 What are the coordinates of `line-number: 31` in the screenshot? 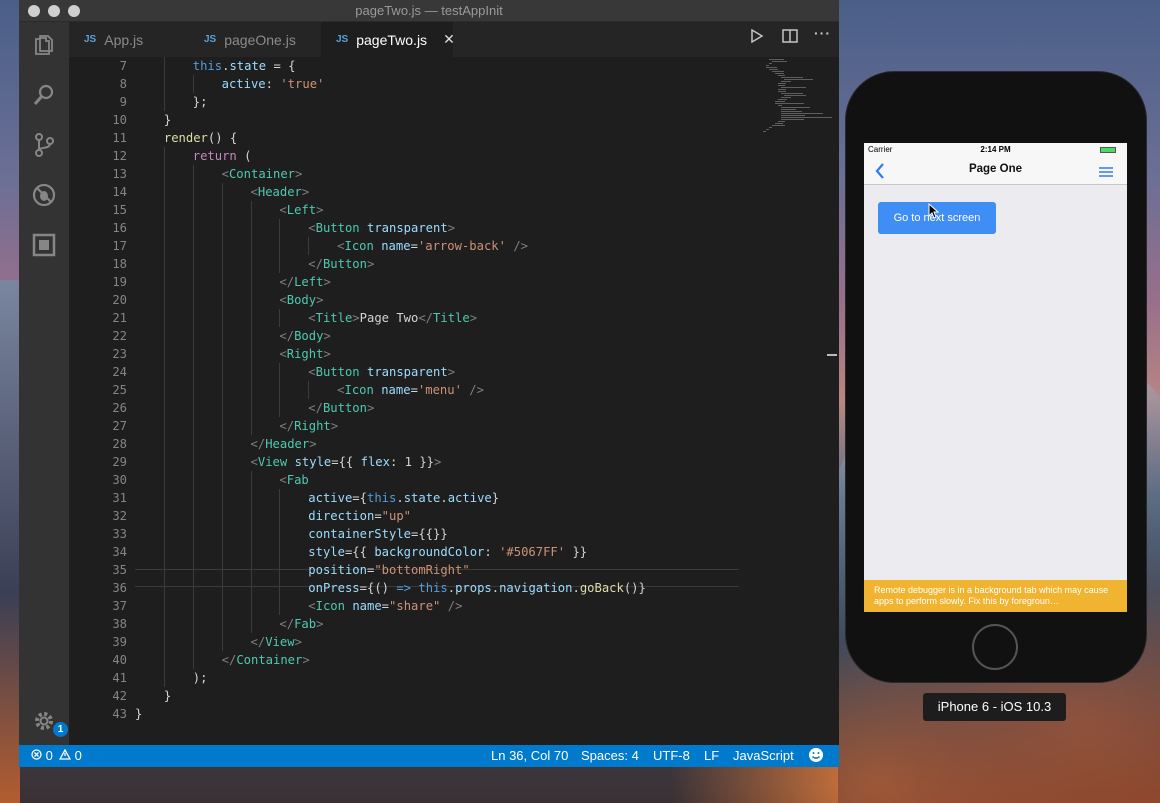 It's located at (119, 498).